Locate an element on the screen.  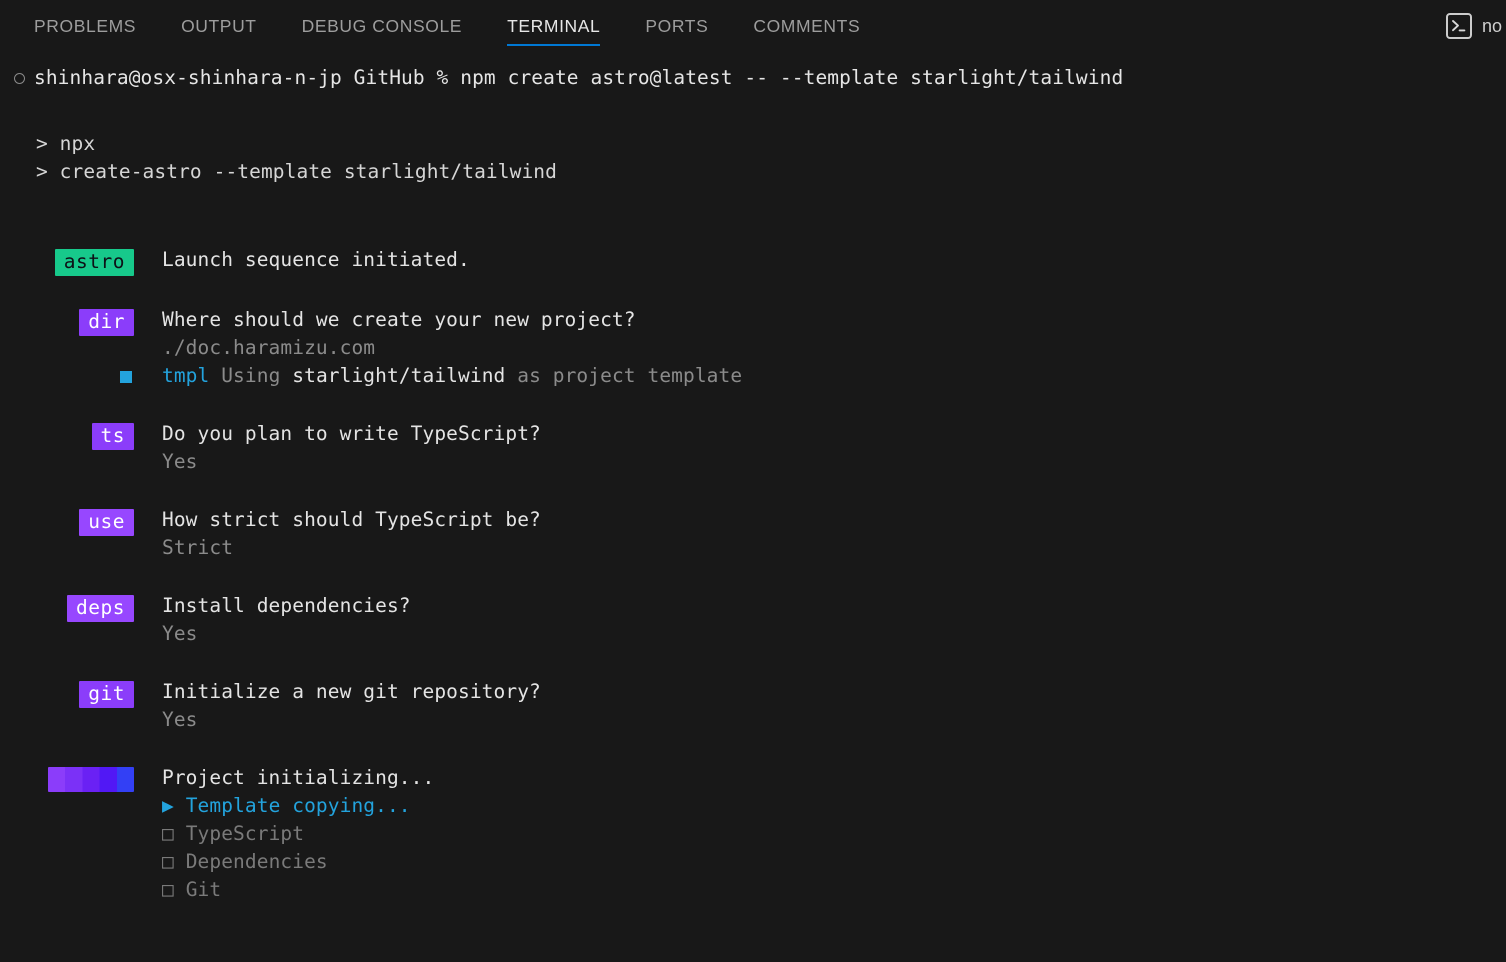
tab-ports: PORTS is located at coordinates (676, 26).